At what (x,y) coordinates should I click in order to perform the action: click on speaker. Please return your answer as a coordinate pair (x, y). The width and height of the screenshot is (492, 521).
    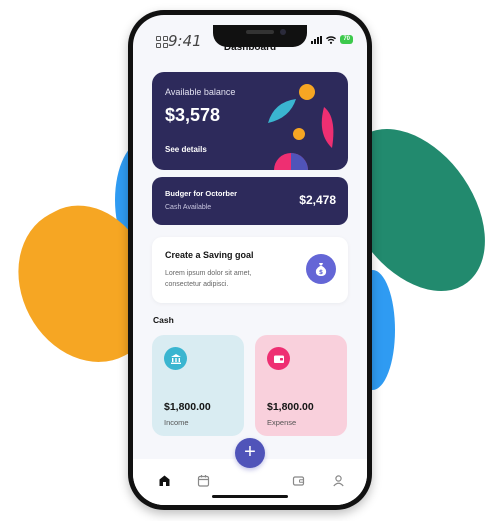
    Looking at the image, I should click on (260, 32).